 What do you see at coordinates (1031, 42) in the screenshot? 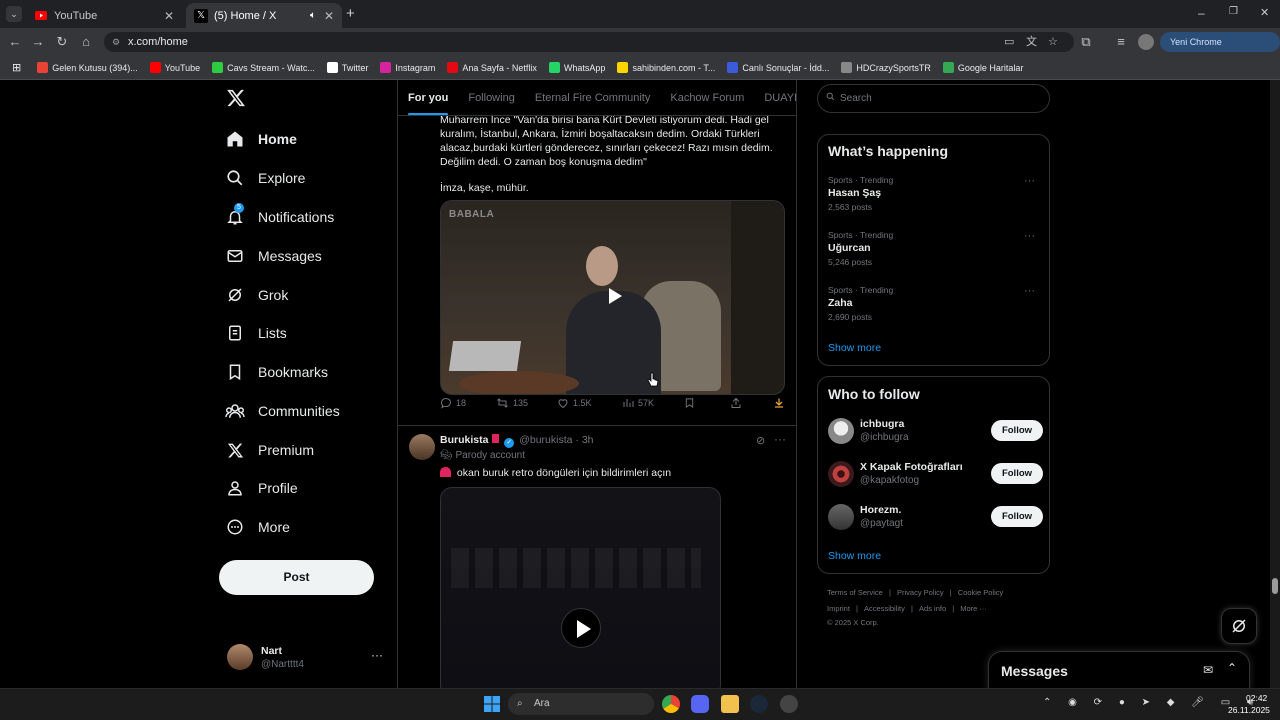
I see `translate-icon: 文` at bounding box center [1031, 42].